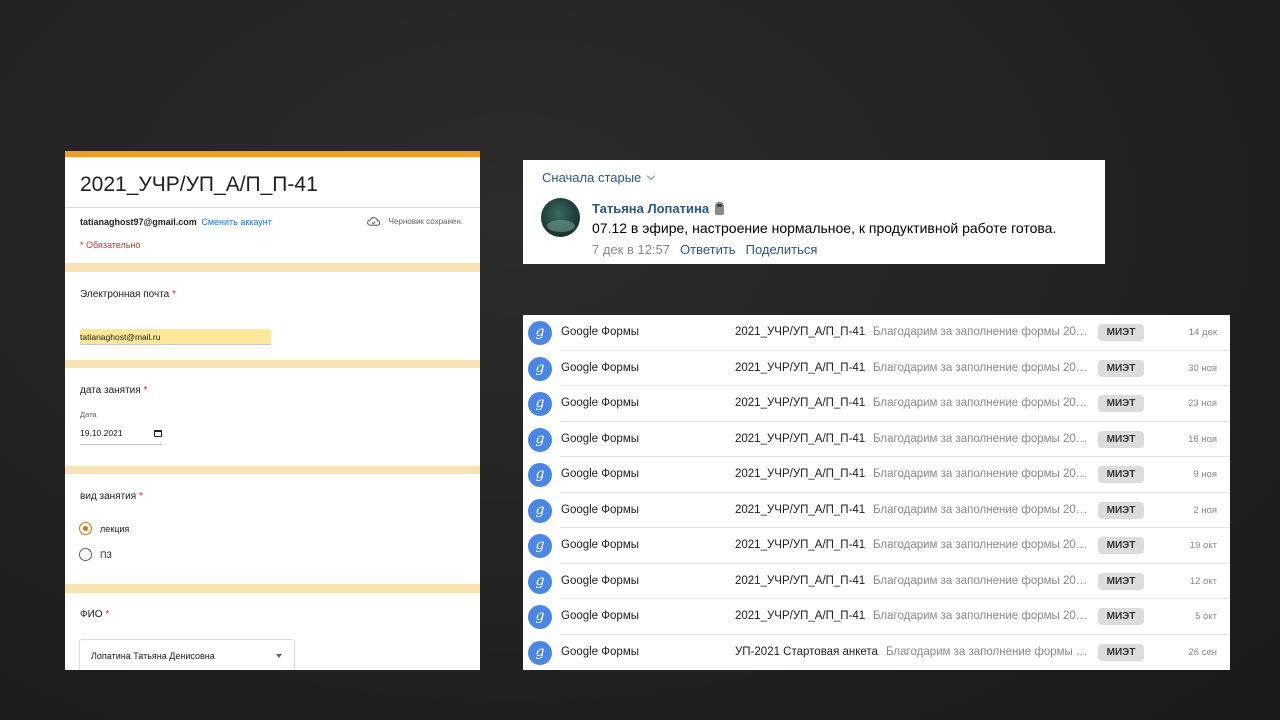 This screenshot has height=720, width=1280. I want to click on comment-author: Татьяна Лопатина, so click(658, 208).